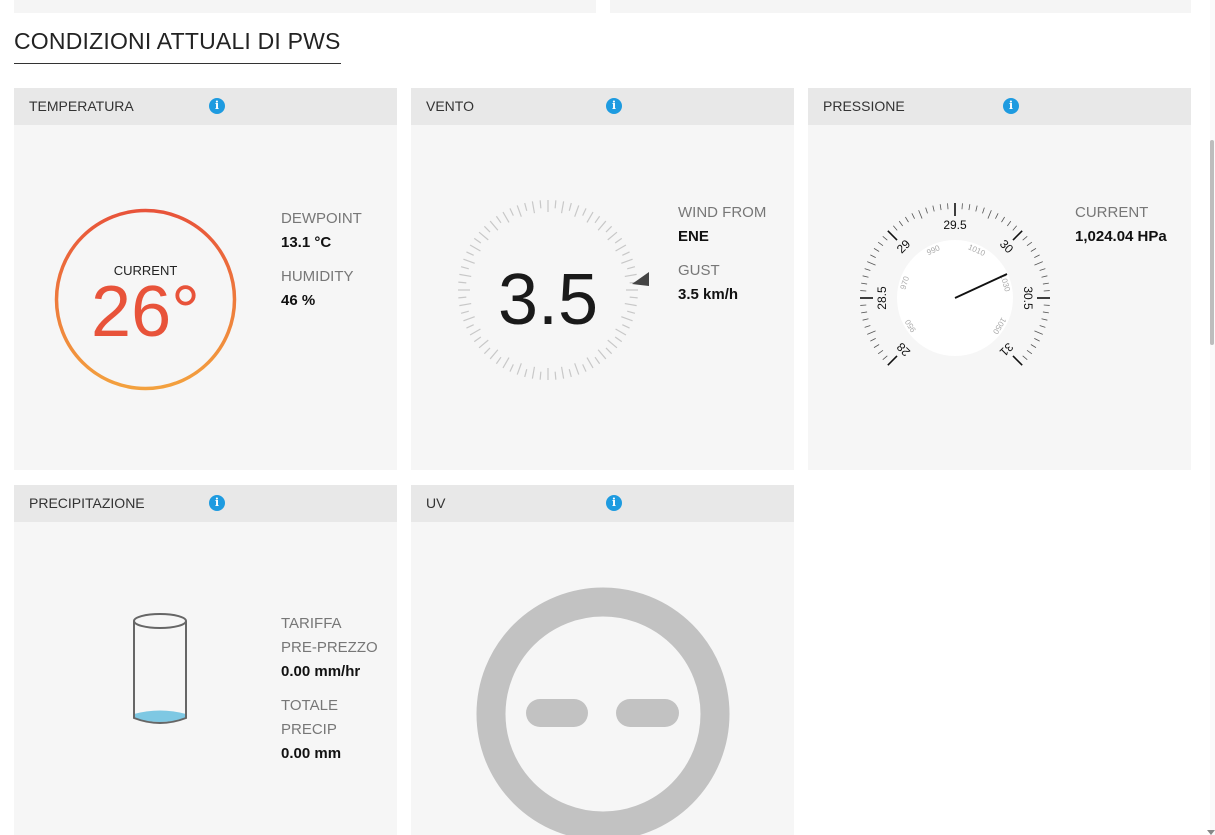 The height and width of the screenshot is (835, 1215). Describe the element at coordinates (321, 671) in the screenshot. I see `rate-value: 0.00 mm/hr` at that location.